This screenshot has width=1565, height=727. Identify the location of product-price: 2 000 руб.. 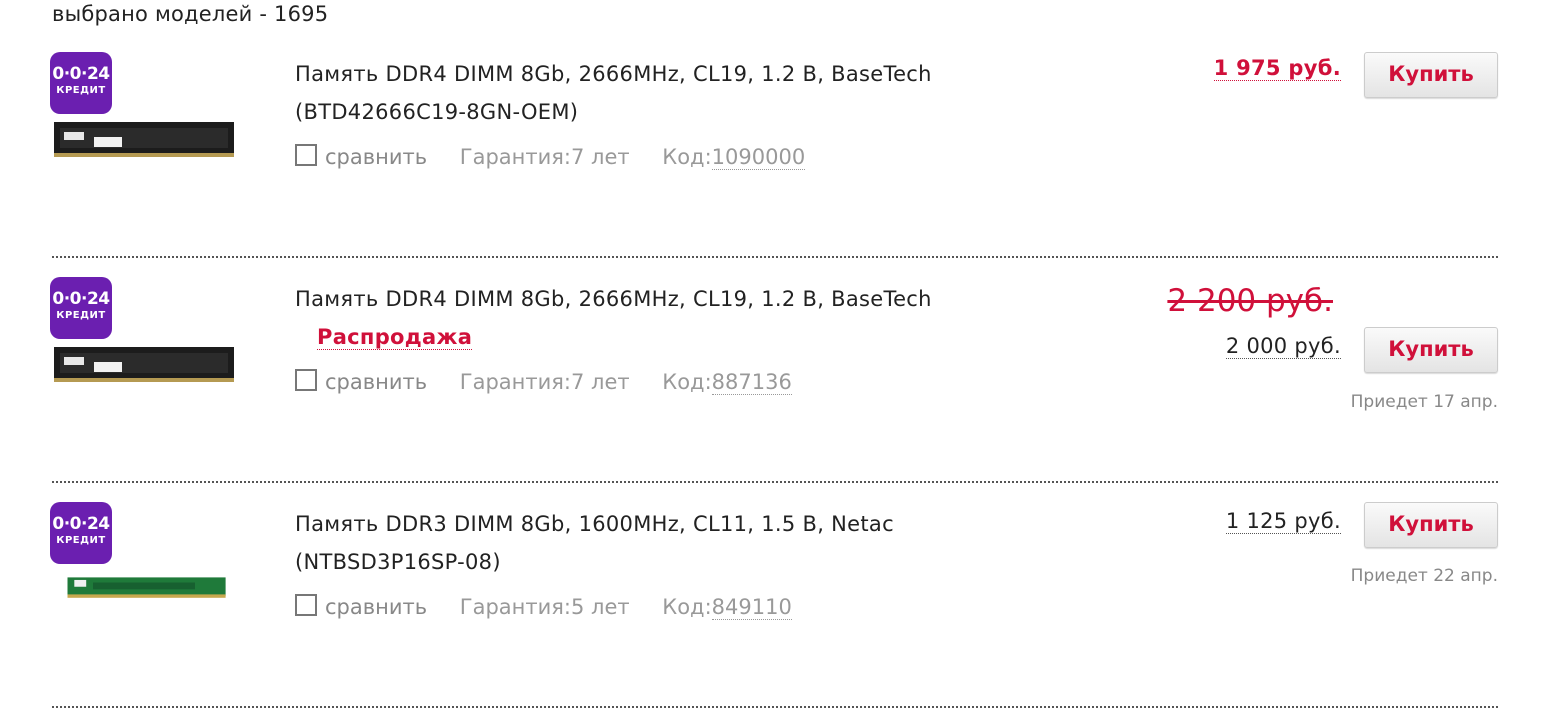
(1283, 346).